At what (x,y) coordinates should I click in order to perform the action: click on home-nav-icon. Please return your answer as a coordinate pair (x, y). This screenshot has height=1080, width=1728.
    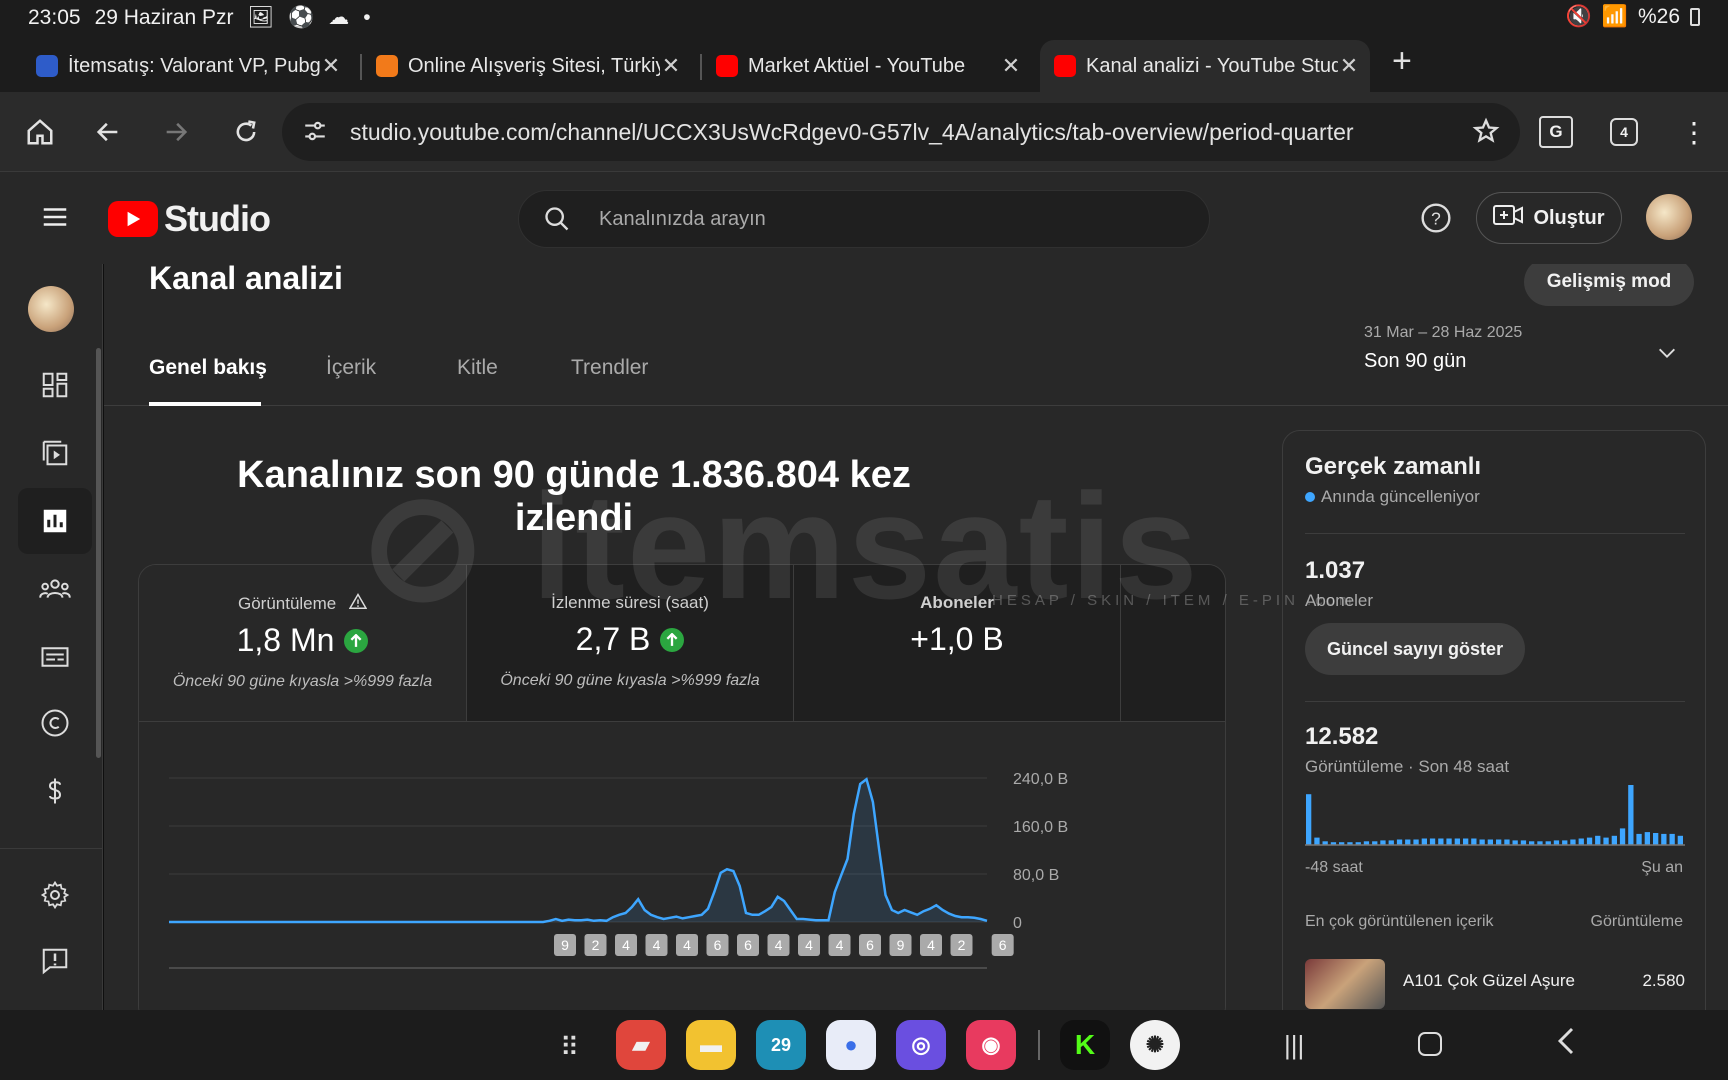
    Looking at the image, I should click on (1430, 1044).